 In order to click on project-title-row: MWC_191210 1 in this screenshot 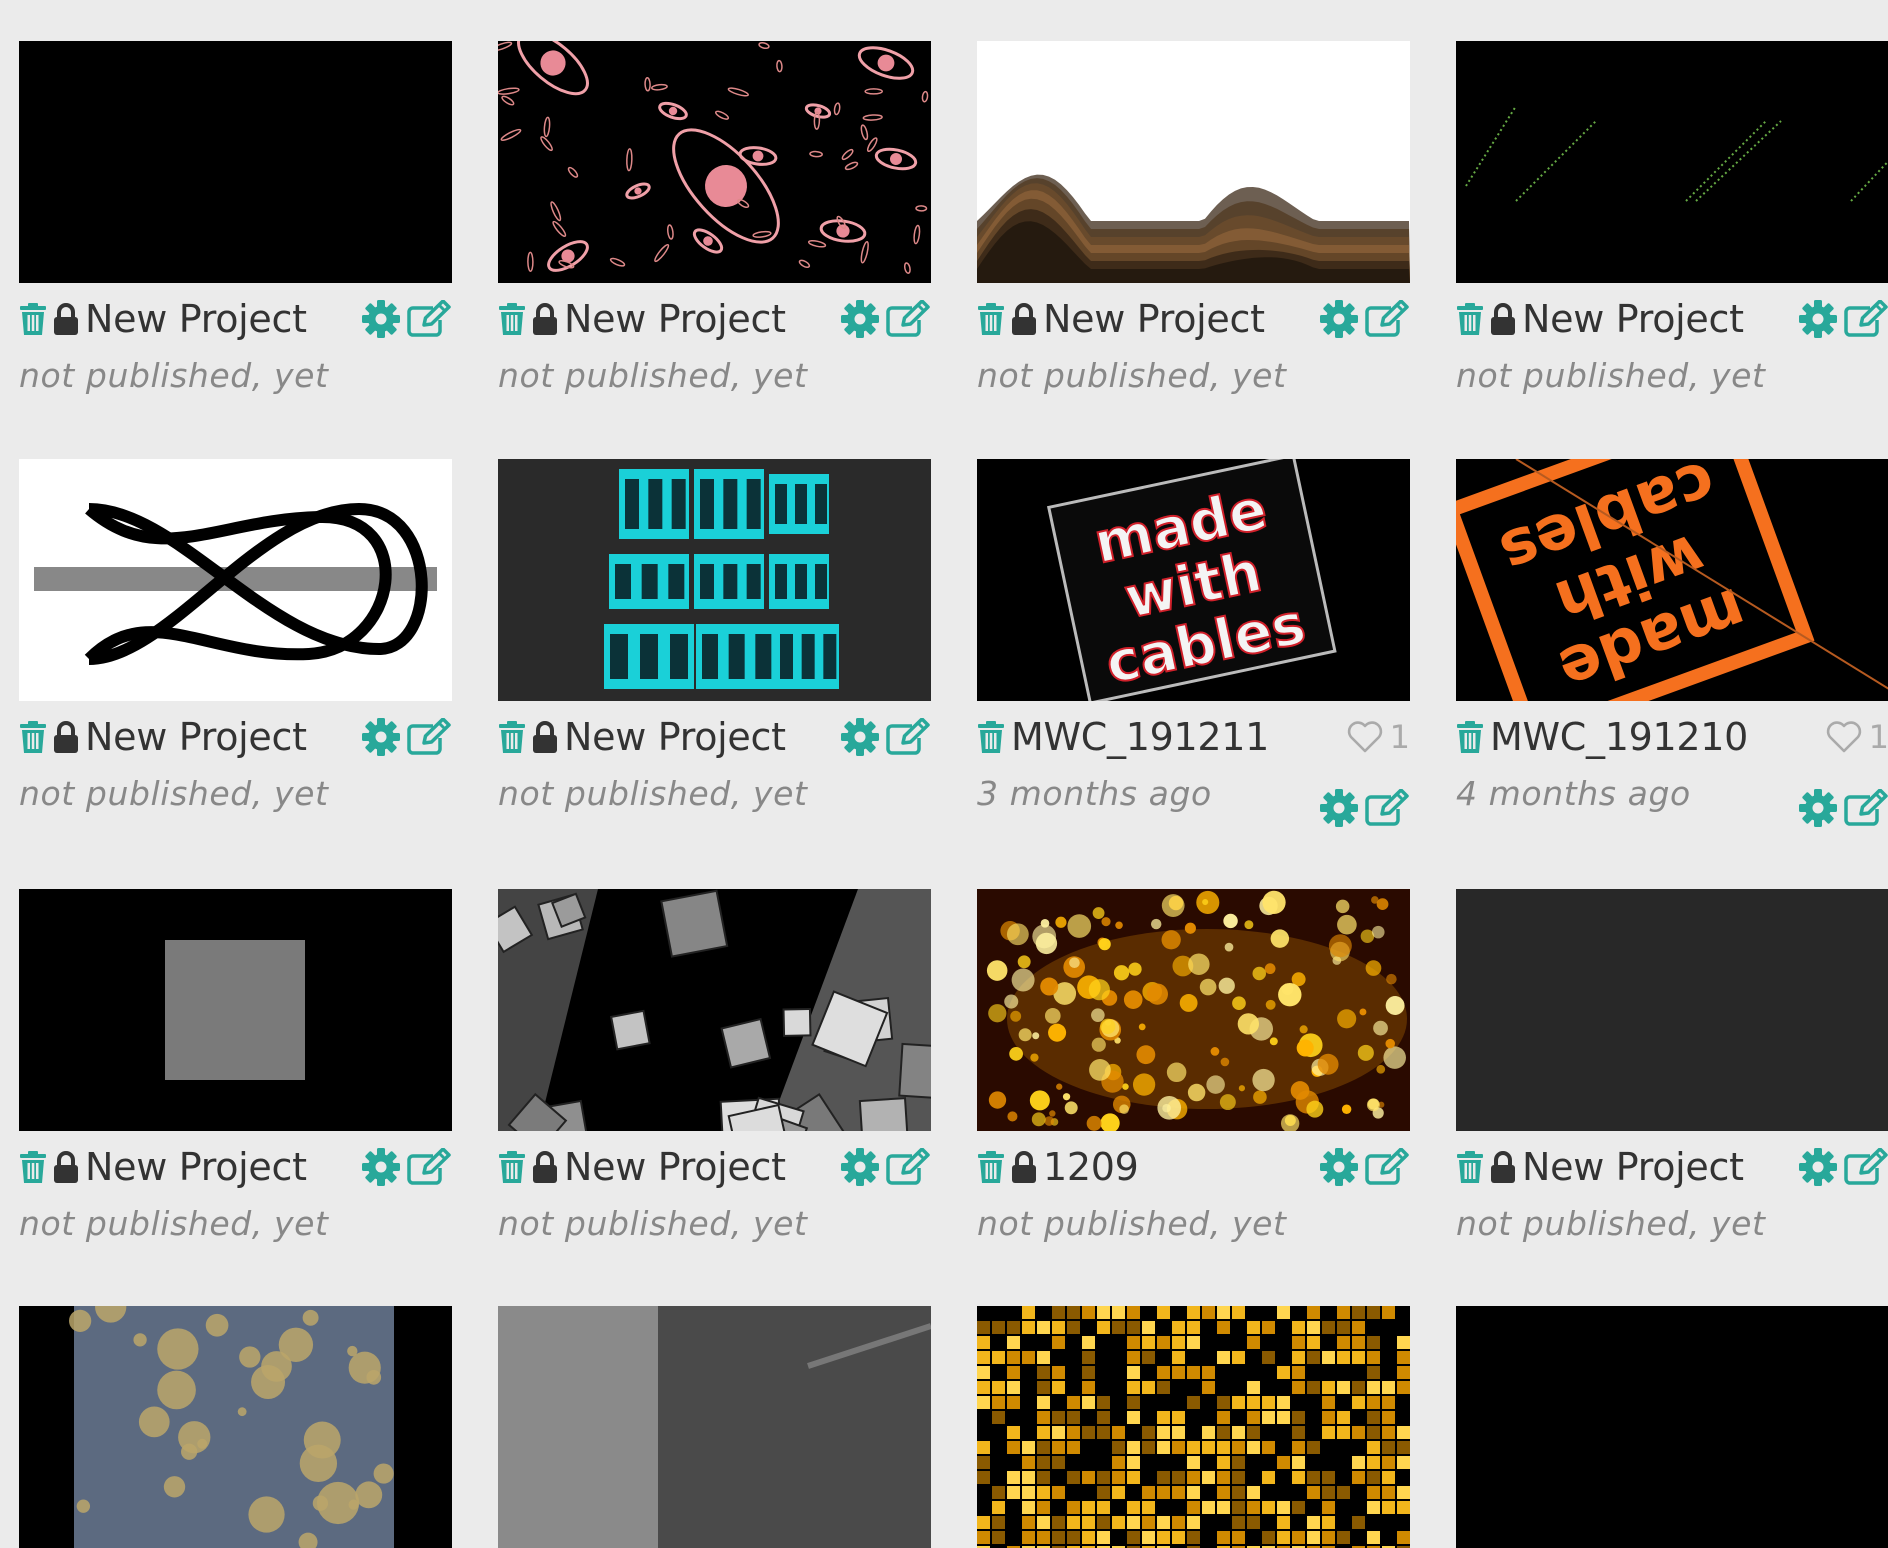, I will do `click(1672, 737)`.